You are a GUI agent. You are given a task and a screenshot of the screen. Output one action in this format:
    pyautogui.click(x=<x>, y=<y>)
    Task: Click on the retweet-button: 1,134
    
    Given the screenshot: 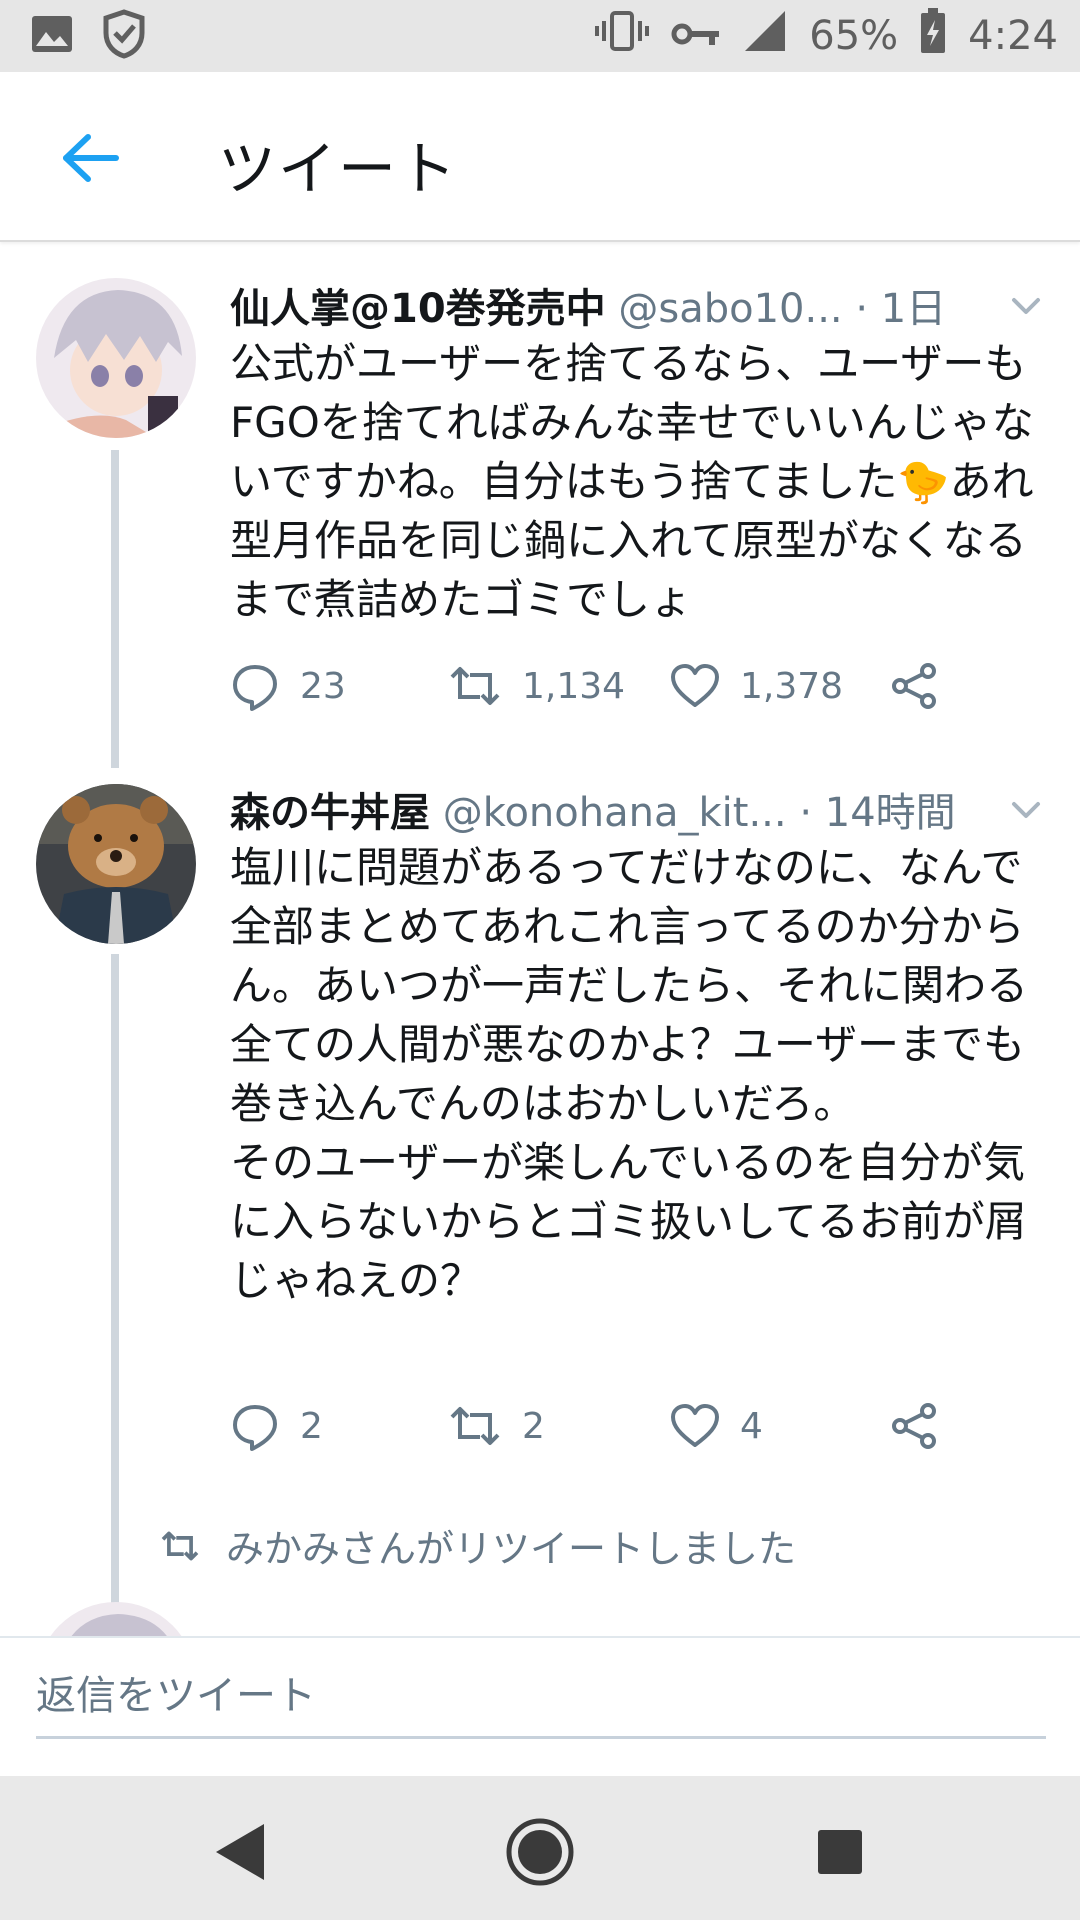 What is the action you would take?
    pyautogui.click(x=536, y=686)
    